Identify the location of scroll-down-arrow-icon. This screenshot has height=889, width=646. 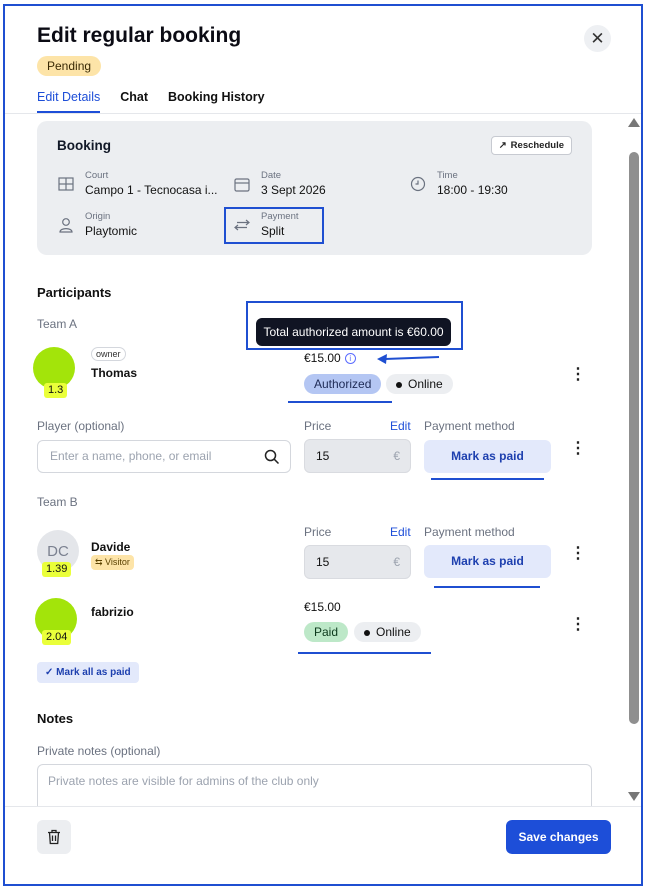
(634, 796).